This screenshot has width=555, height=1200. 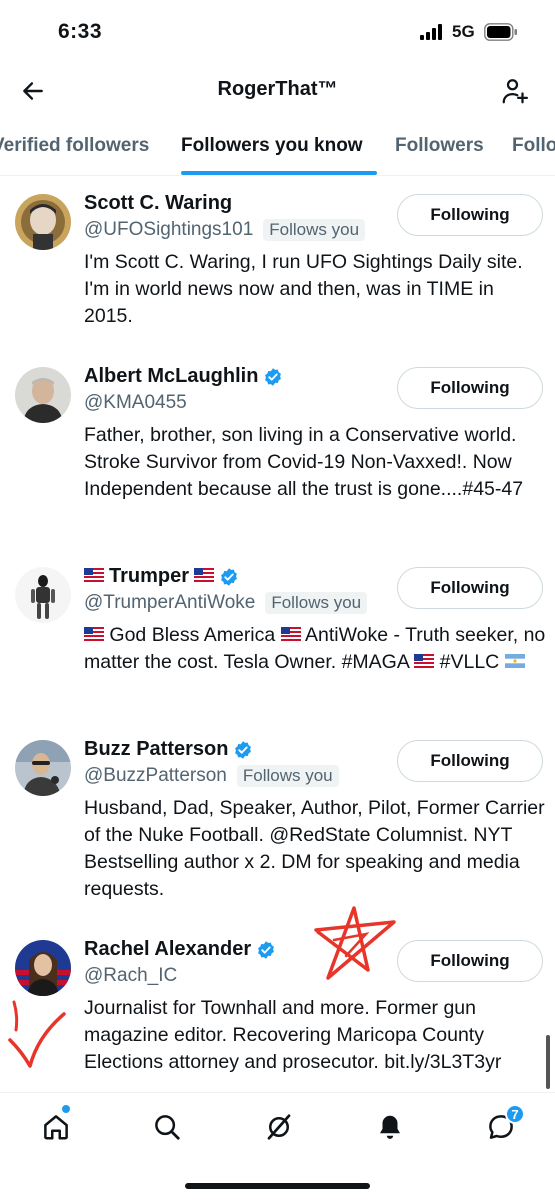 I want to click on scrollbar, so click(x=548, y=1062).